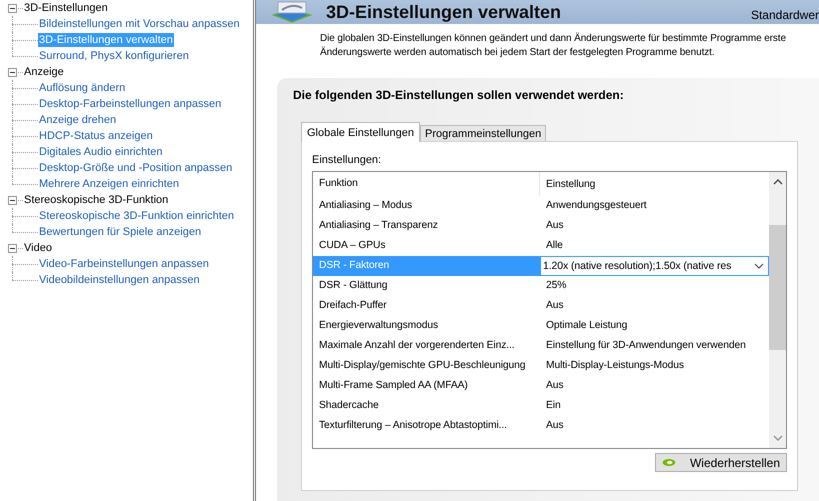 The width and height of the screenshot is (819, 501). Describe the element at coordinates (119, 280) in the screenshot. I see `tree-item: Videobildeinstellungen anpassen` at that location.